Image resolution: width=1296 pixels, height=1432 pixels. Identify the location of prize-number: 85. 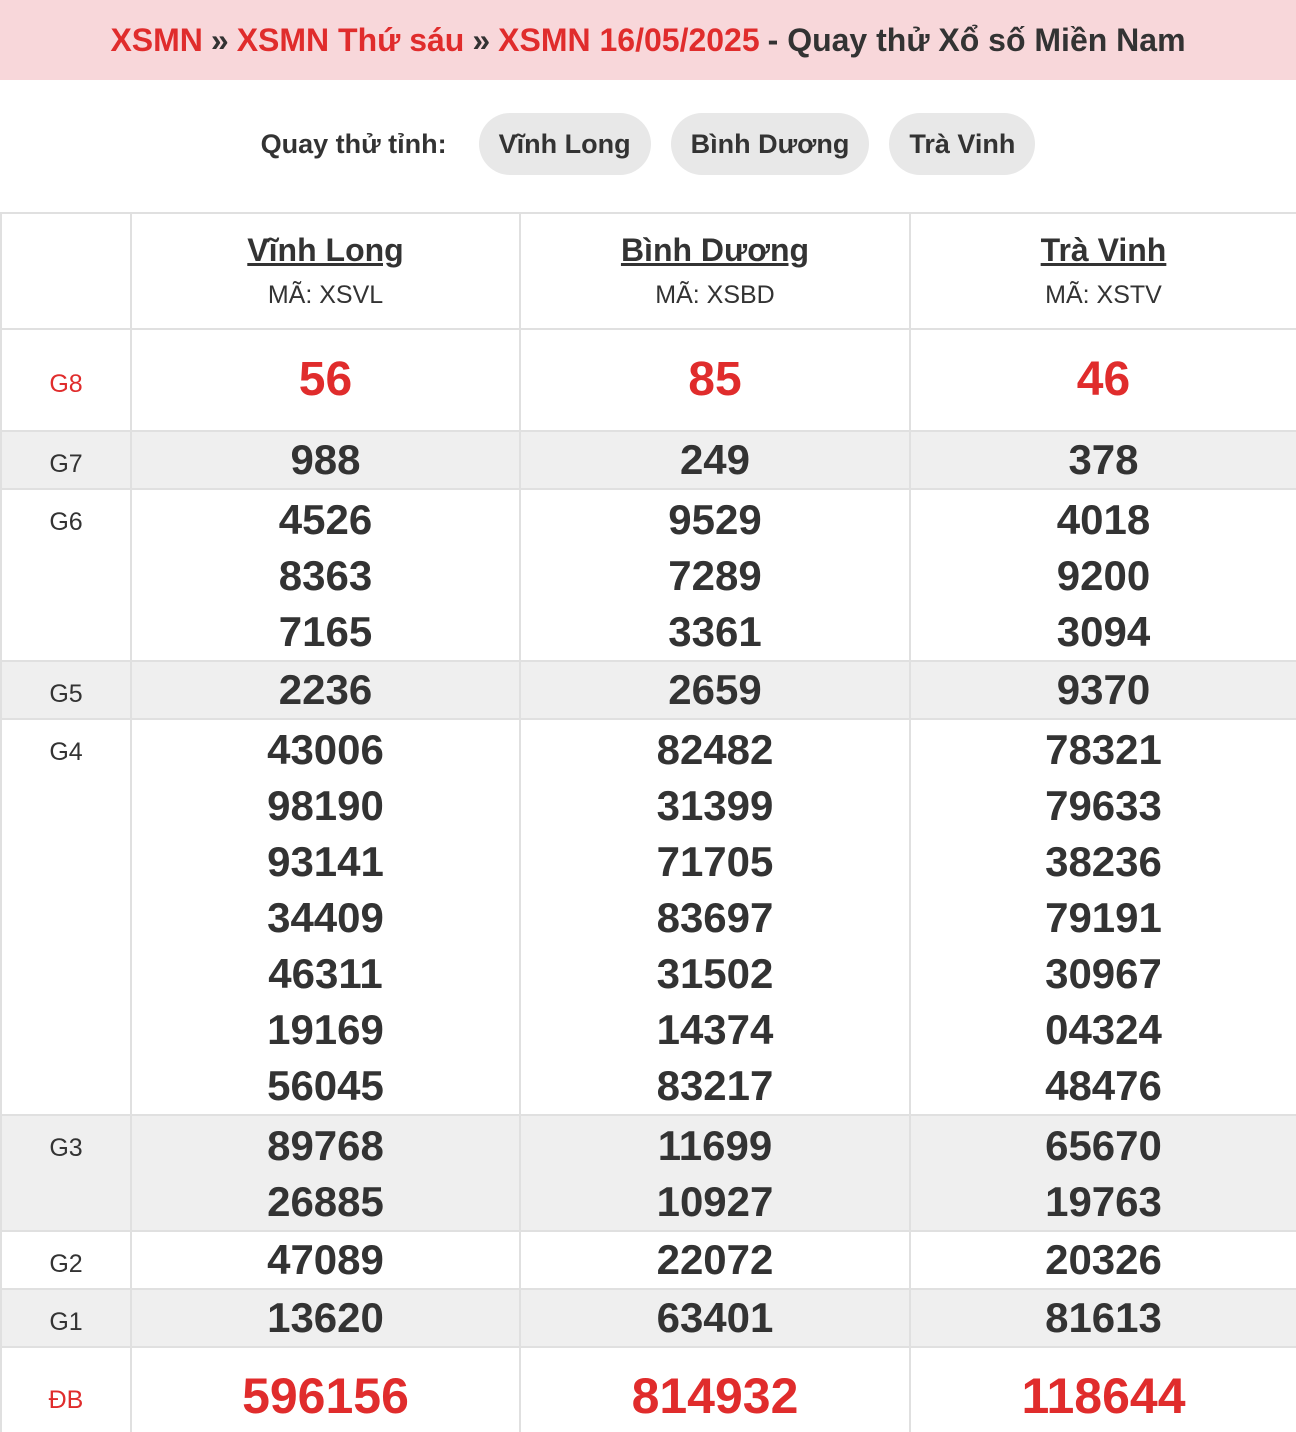
(715, 379).